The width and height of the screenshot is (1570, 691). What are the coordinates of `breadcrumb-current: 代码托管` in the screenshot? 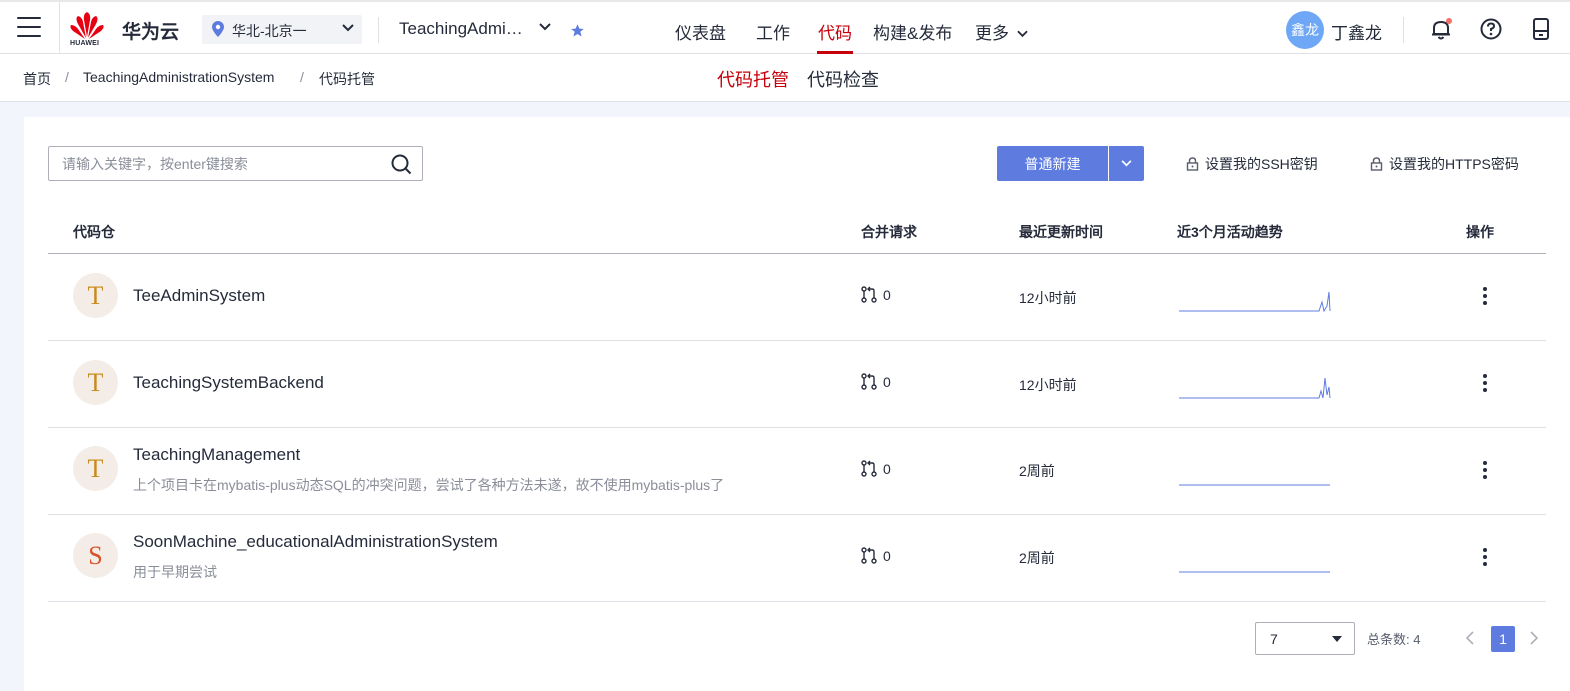 It's located at (347, 79).